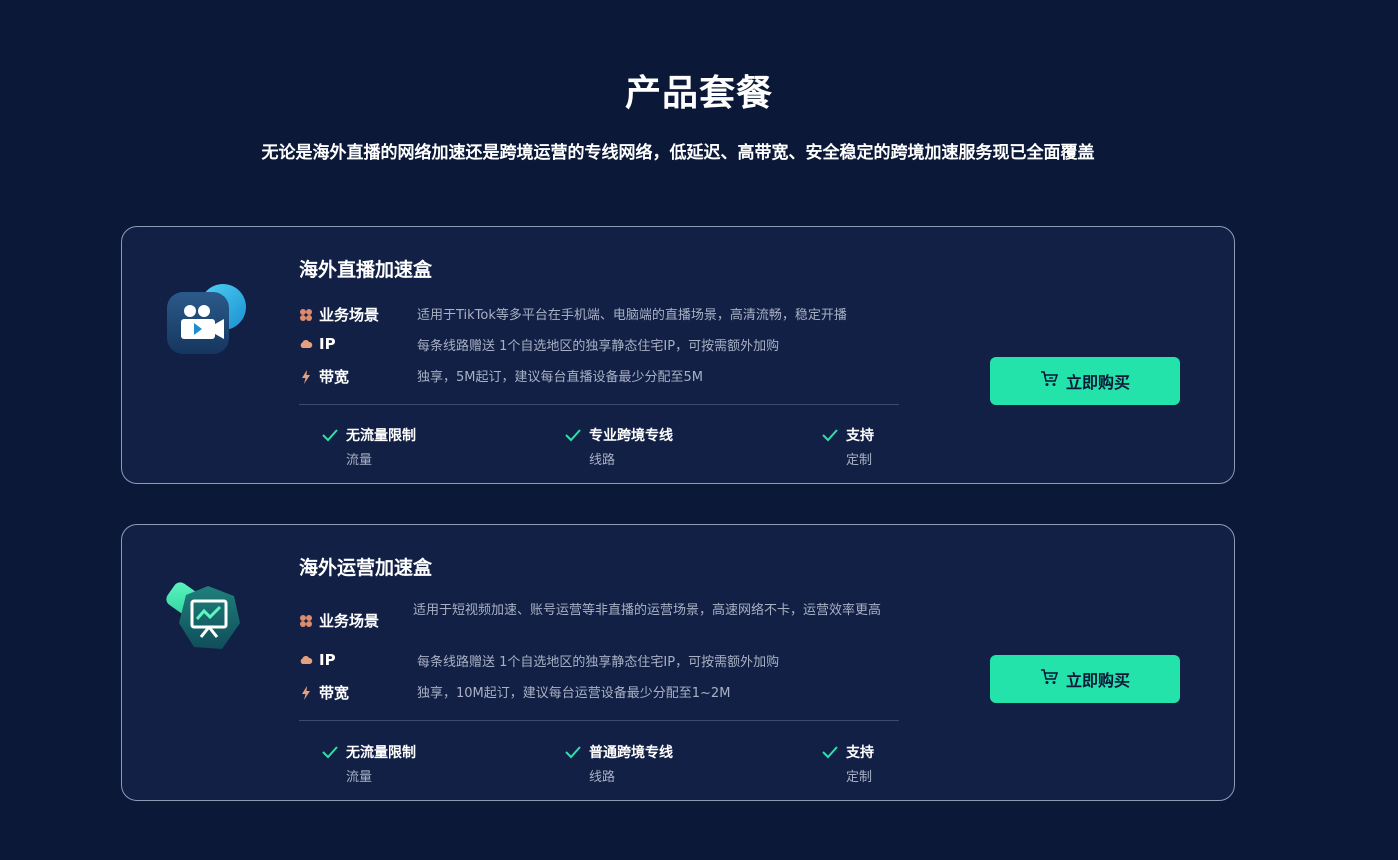 The width and height of the screenshot is (1398, 860). What do you see at coordinates (209, 321) in the screenshot?
I see `video-camera-icon` at bounding box center [209, 321].